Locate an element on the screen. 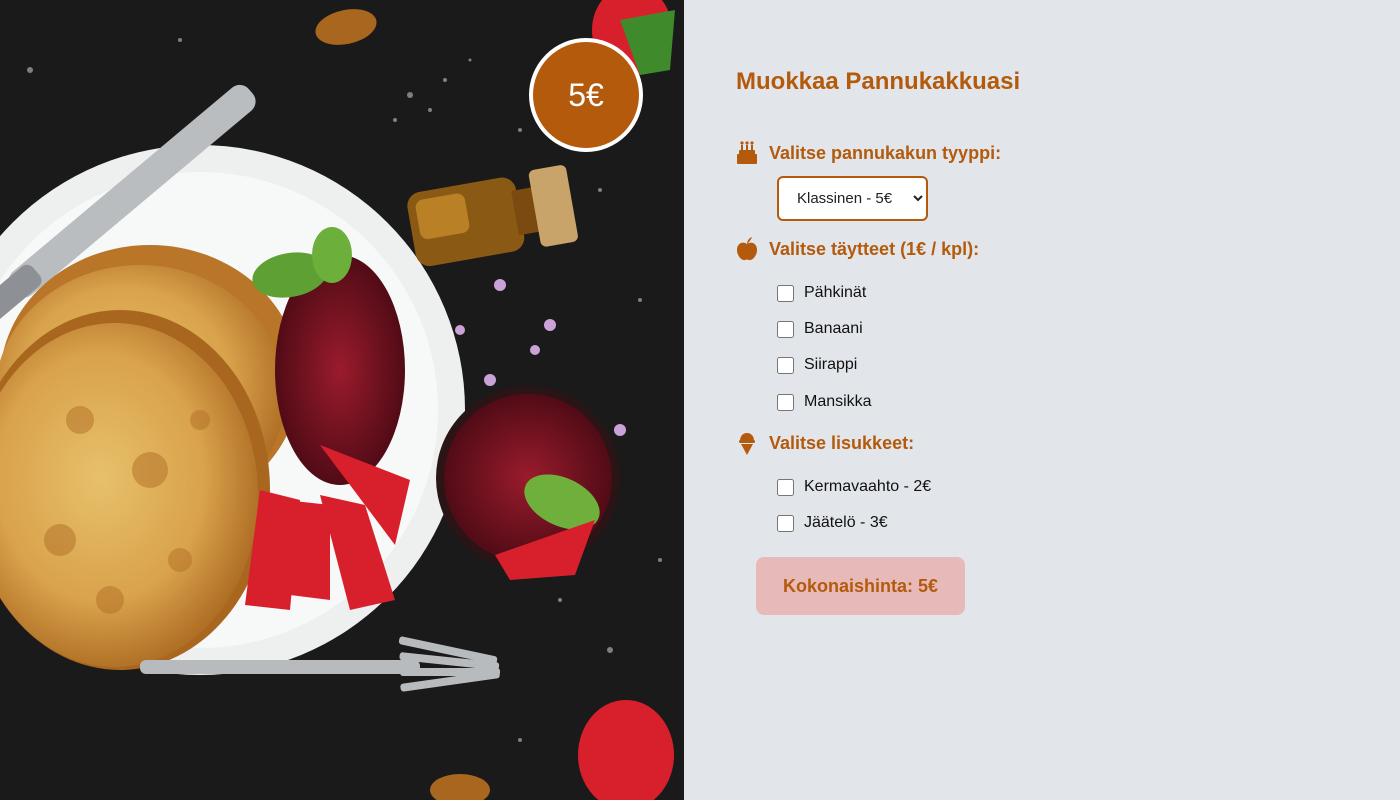 This screenshot has height=800, width=1400. filling-label-pahkinat: Pähkinät is located at coordinates (835, 292).